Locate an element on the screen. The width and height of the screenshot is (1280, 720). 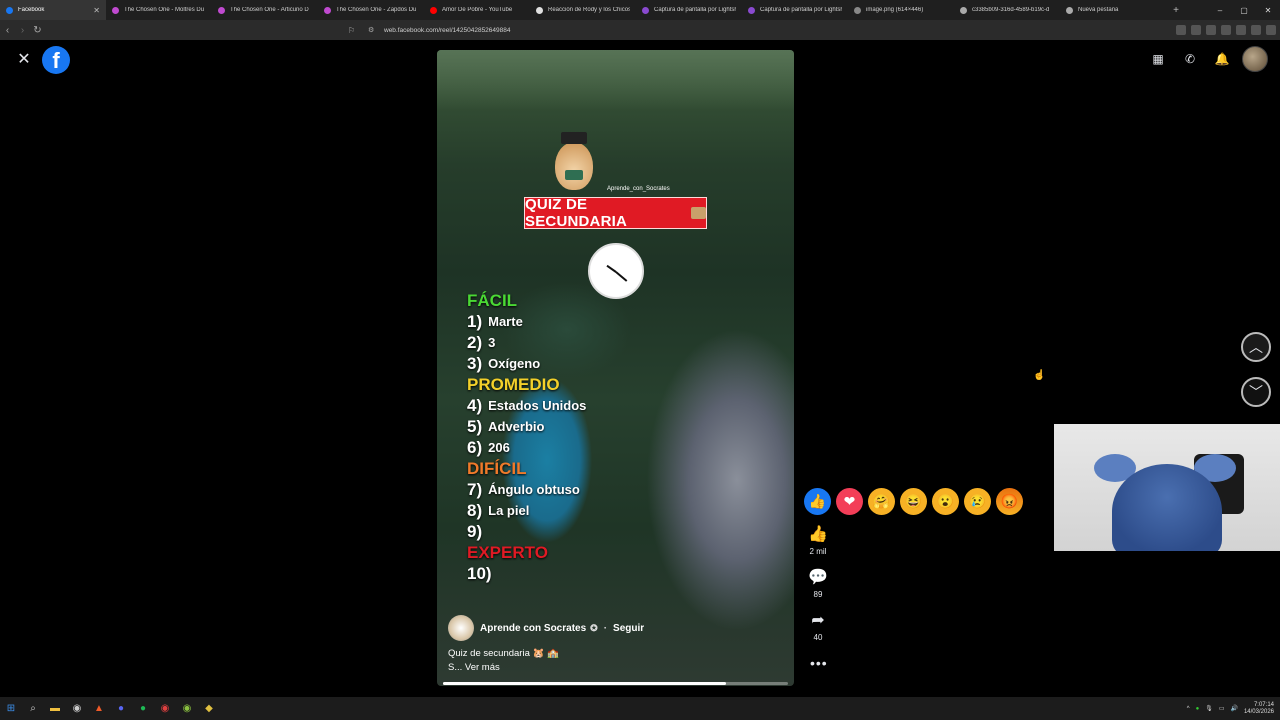
share-action: ➦ 40 is located at coordinates (818, 632).